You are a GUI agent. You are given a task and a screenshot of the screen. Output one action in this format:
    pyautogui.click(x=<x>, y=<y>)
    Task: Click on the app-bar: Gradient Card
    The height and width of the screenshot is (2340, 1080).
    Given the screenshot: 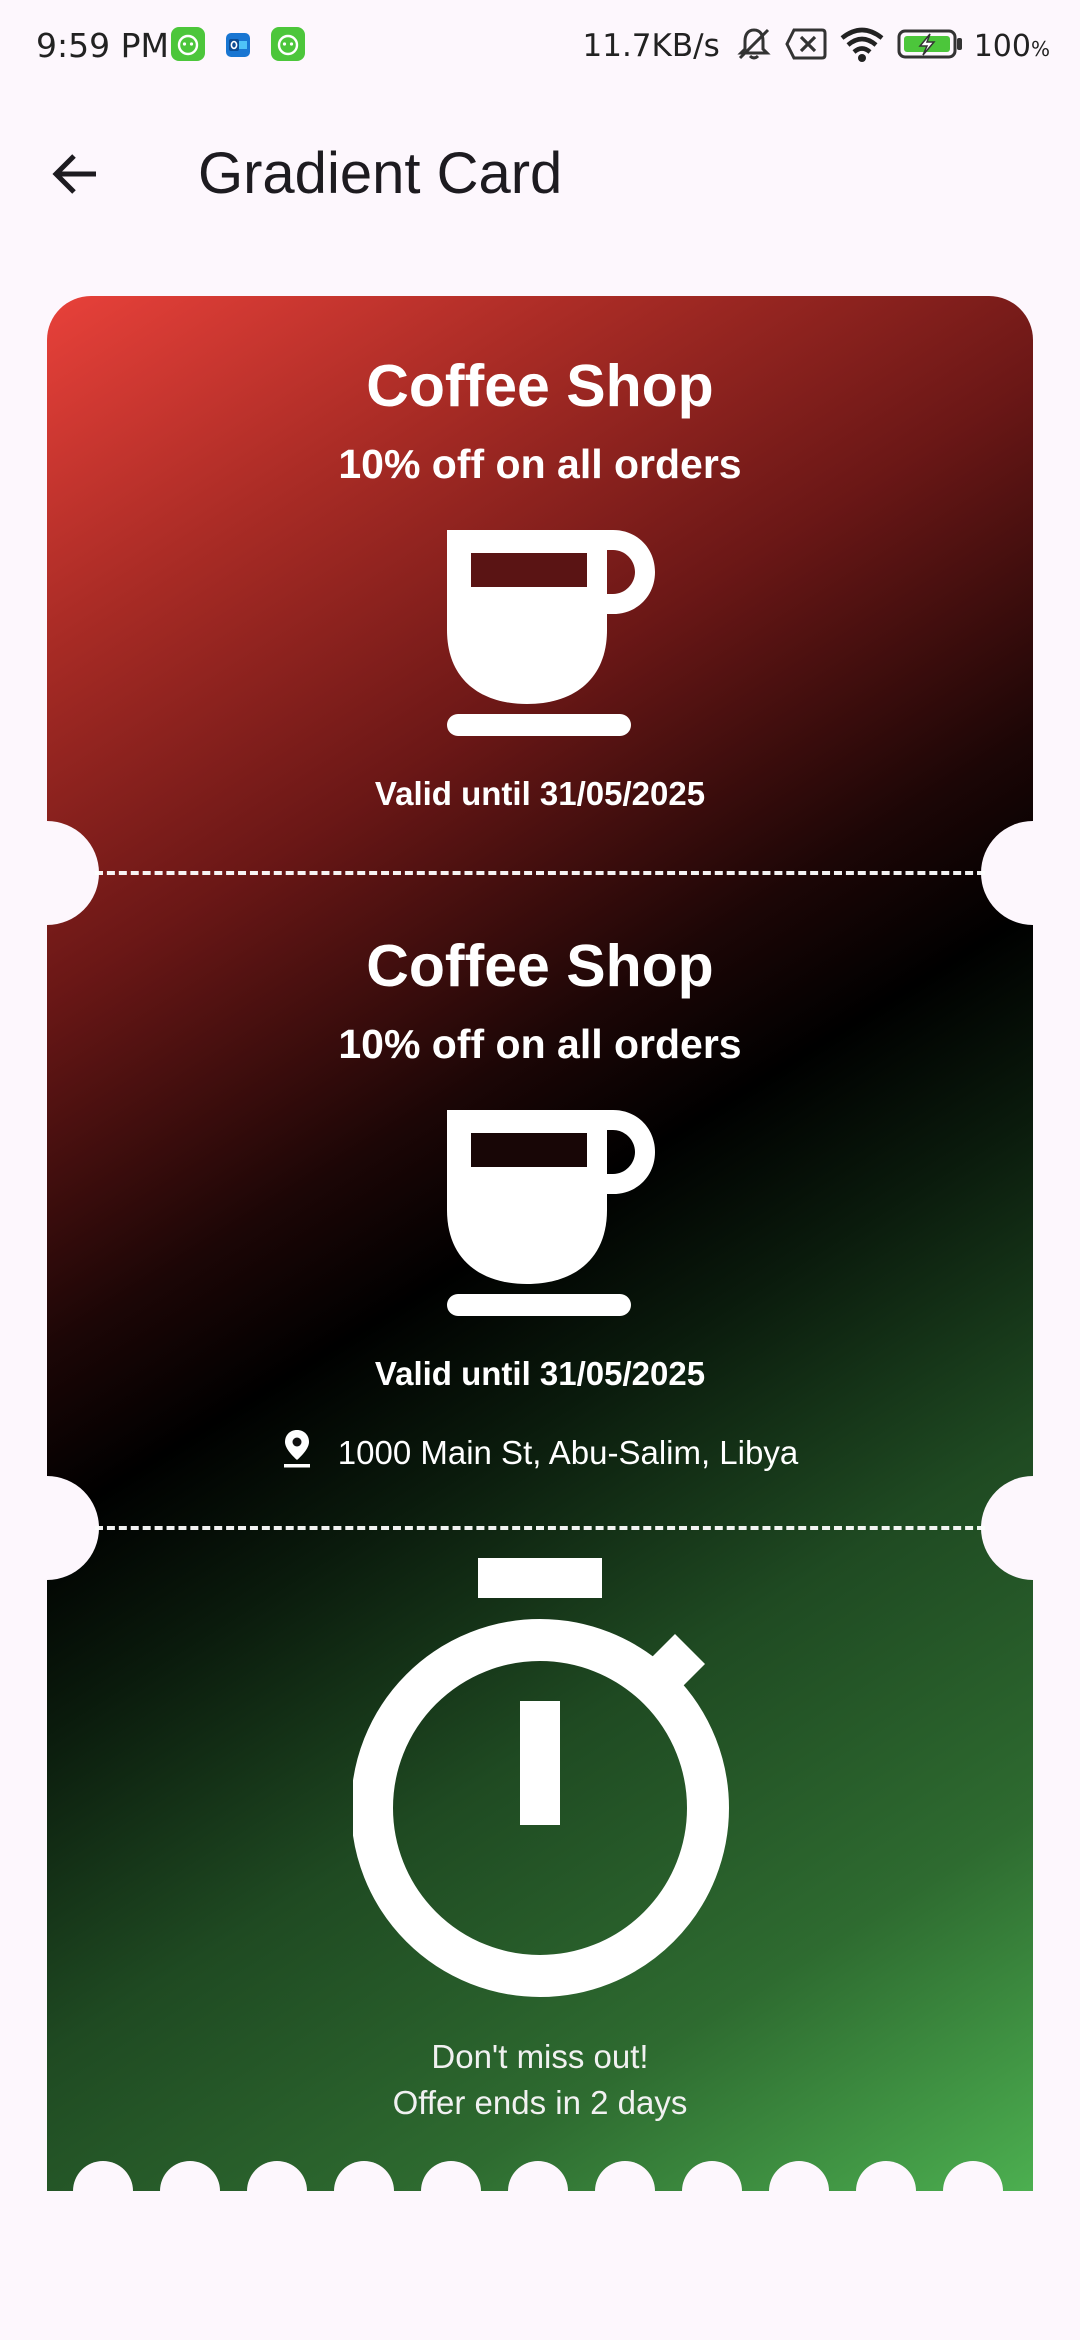 What is the action you would take?
    pyautogui.click(x=540, y=172)
    